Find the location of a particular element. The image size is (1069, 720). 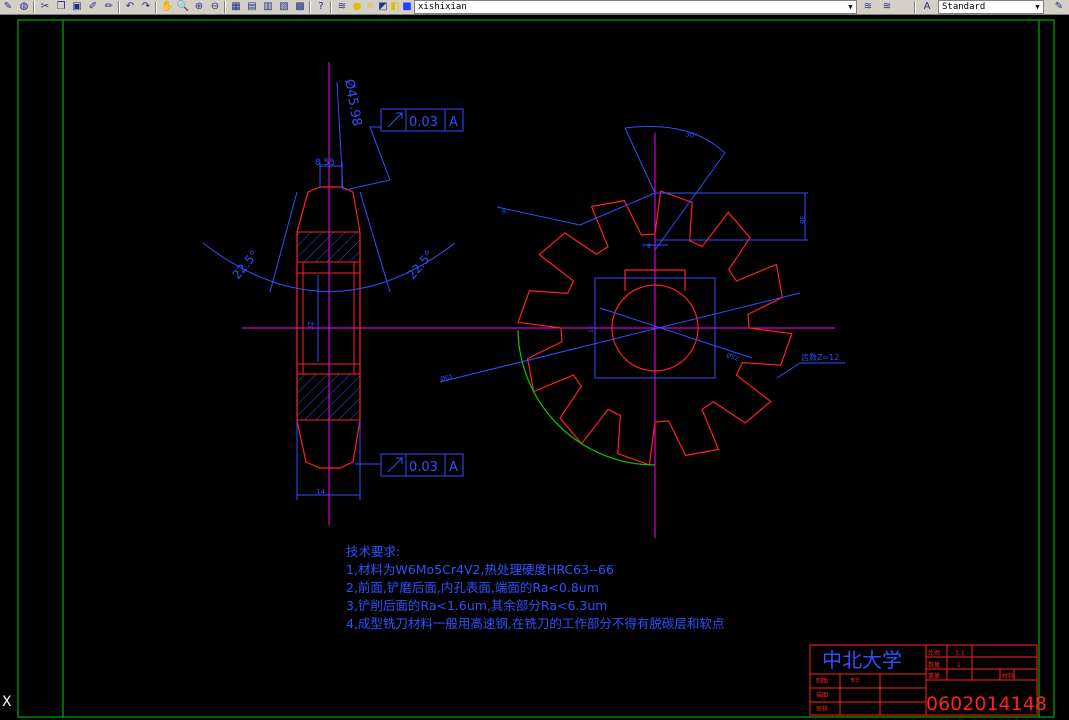

layer-previous-icon: ≋ is located at coordinates (868, 7).